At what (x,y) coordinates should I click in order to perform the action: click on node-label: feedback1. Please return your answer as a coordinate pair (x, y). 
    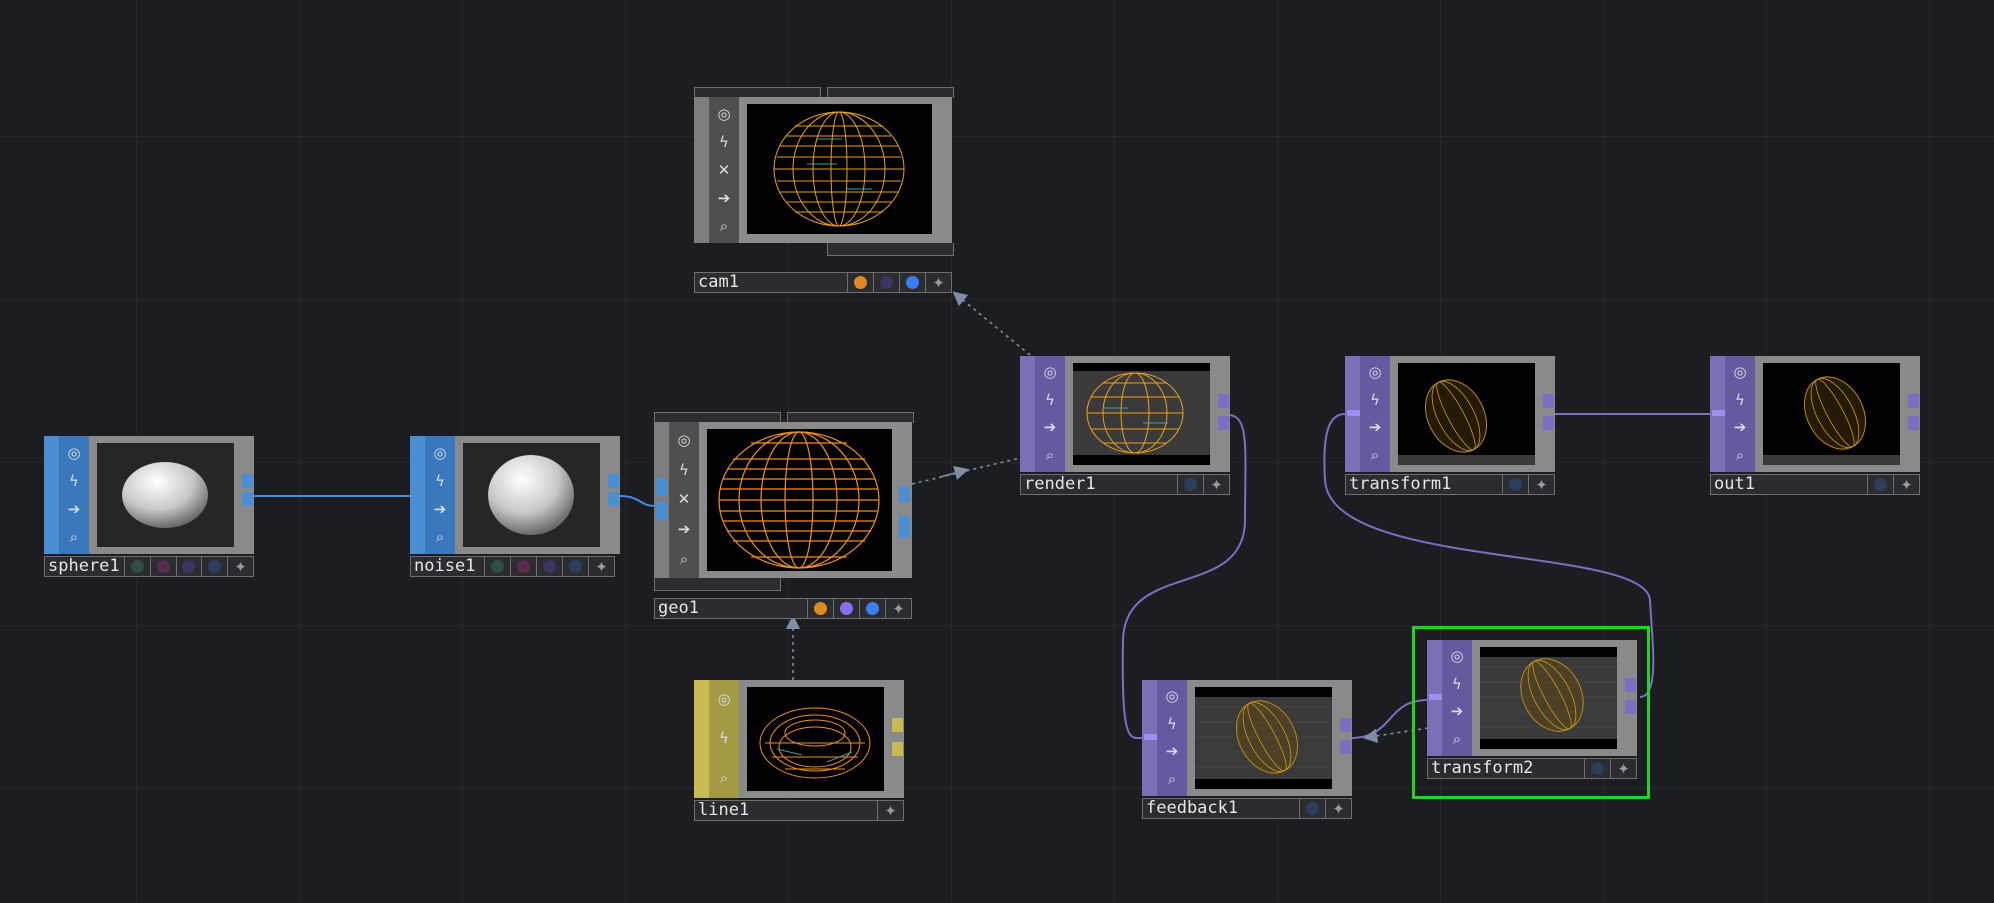
    Looking at the image, I should click on (1221, 808).